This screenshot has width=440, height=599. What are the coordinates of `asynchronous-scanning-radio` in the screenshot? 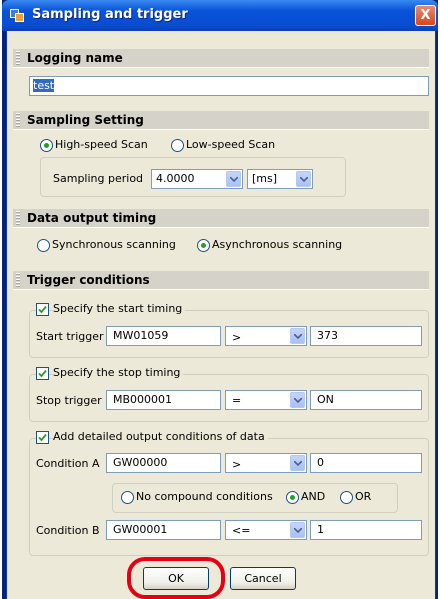 It's located at (203, 245).